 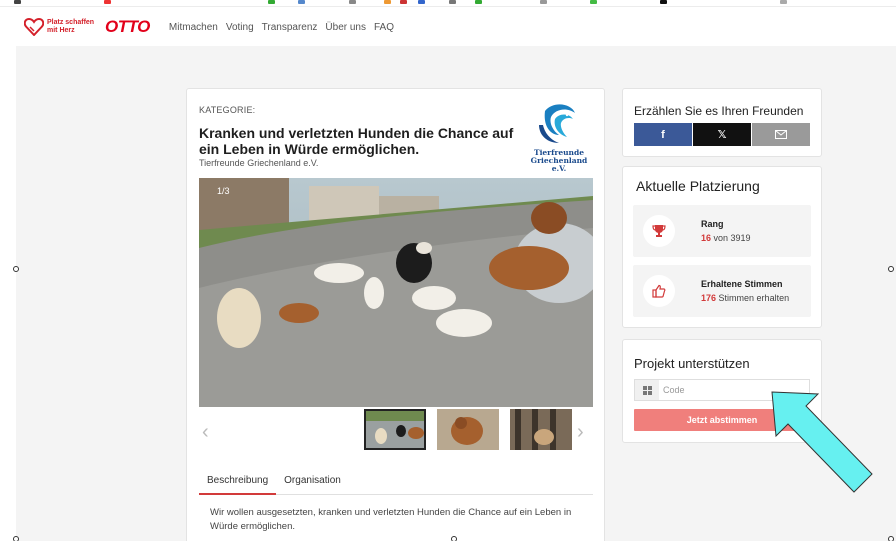 I want to click on mail-share-button, so click(x=781, y=134).